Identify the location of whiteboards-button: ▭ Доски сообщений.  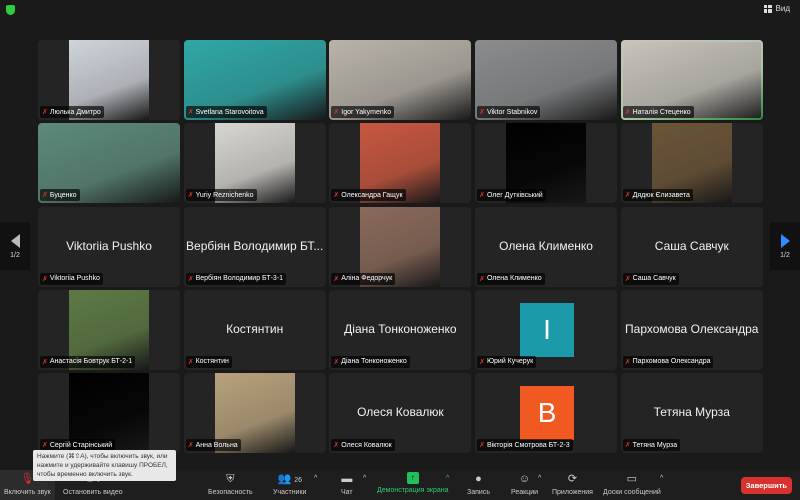
(632, 484).